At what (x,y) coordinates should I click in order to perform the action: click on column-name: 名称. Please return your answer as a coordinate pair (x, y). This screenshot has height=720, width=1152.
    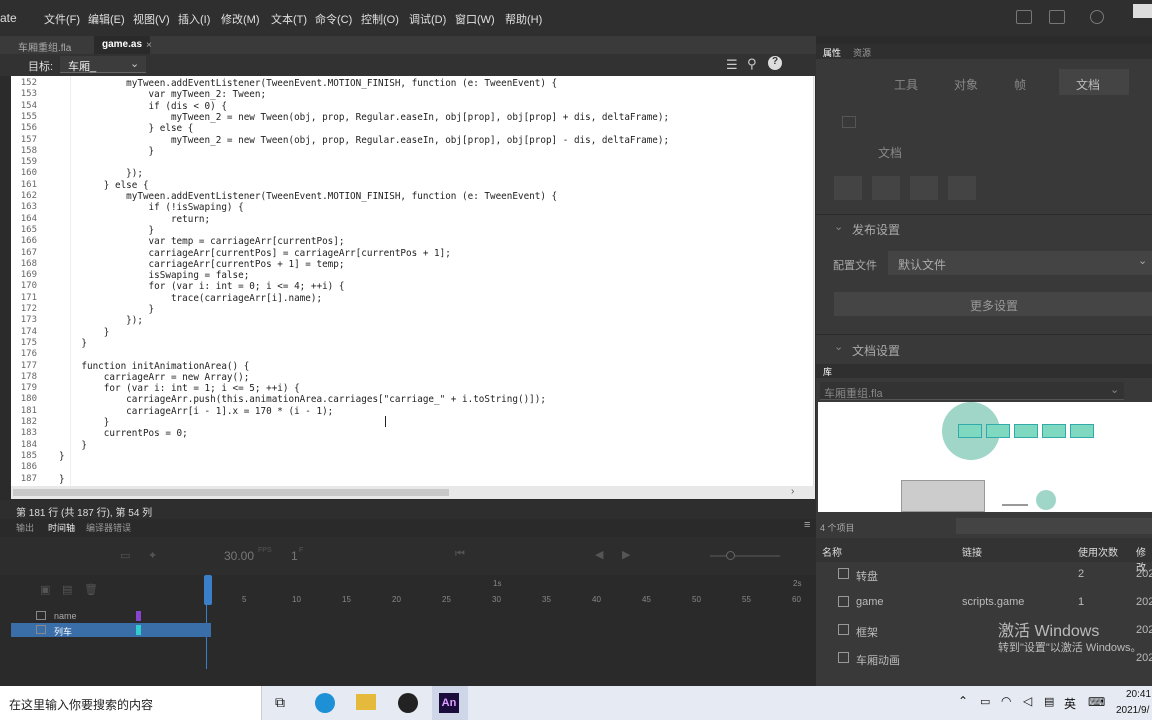
    Looking at the image, I should click on (832, 551).